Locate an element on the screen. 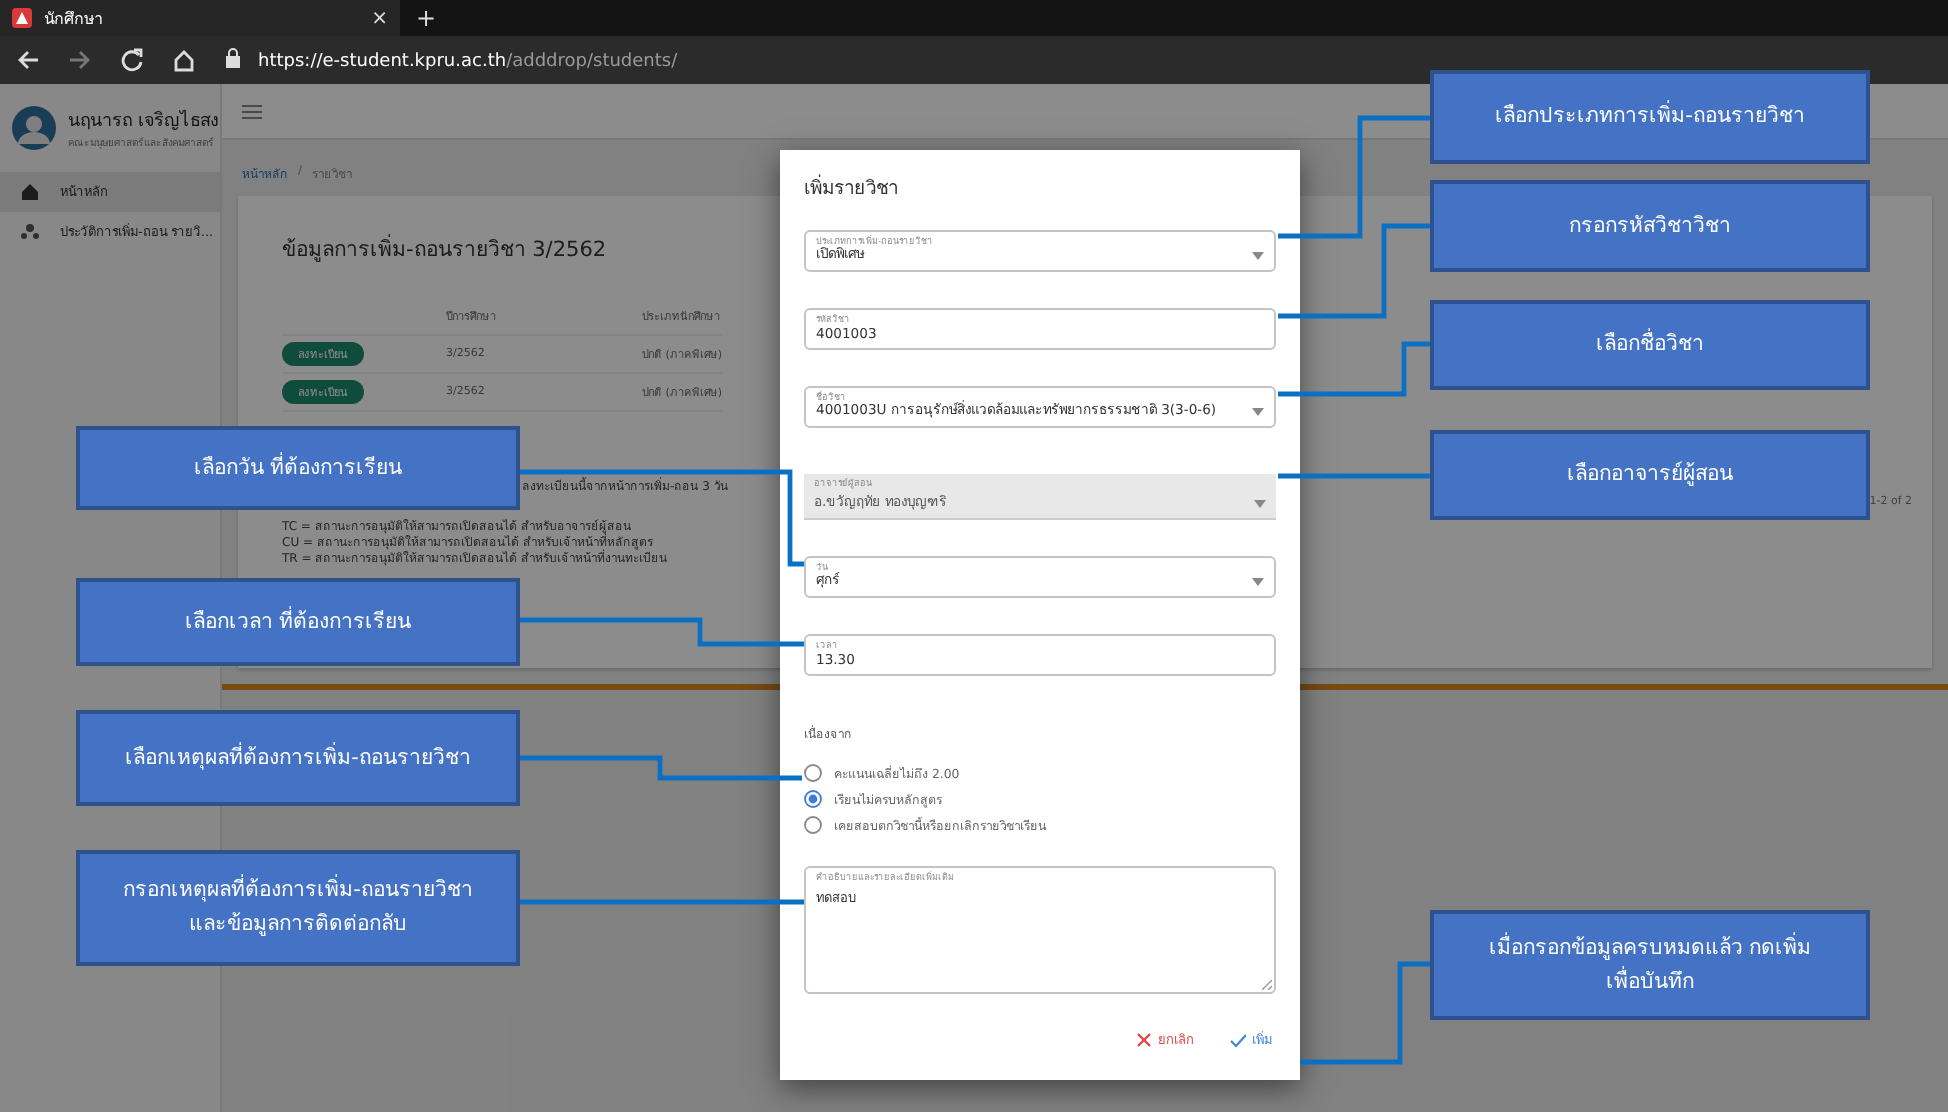  callout-box: เมื่อกรอกข้อมูลครบหมดแล้ว กดเพิ่ม เพื่อบันทึก is located at coordinates (1650, 965).